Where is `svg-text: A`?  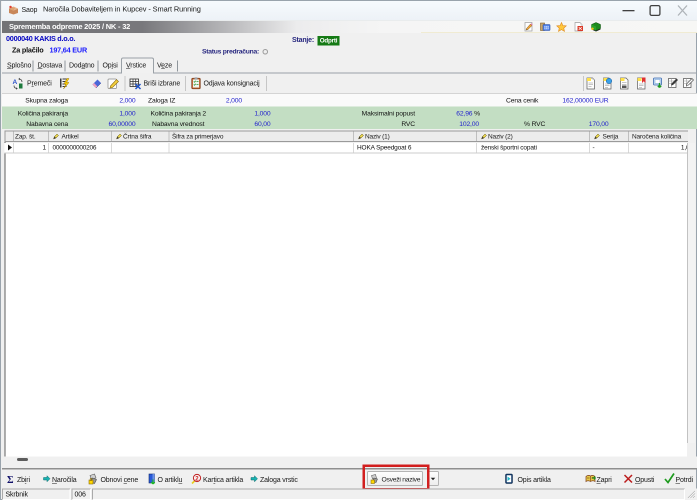 svg-text: A is located at coordinates (15, 82).